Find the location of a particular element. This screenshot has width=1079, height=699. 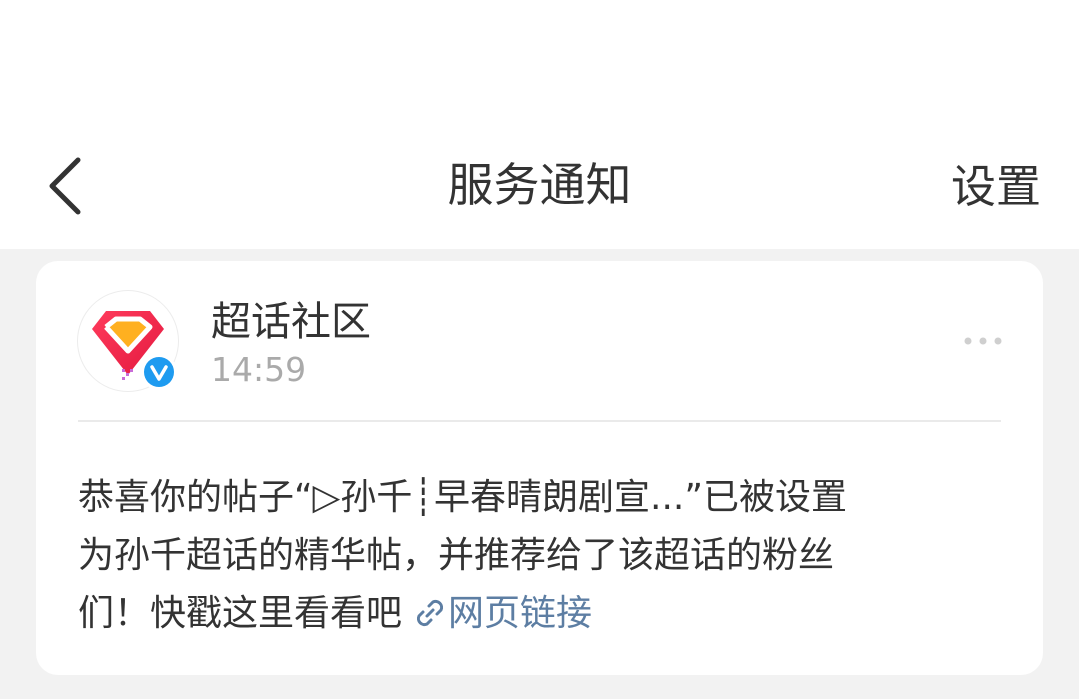

message-line: 恭喜你的帖子“▷孙千┊早春晴朗剧宣...”已被设置 is located at coordinates (462, 497).